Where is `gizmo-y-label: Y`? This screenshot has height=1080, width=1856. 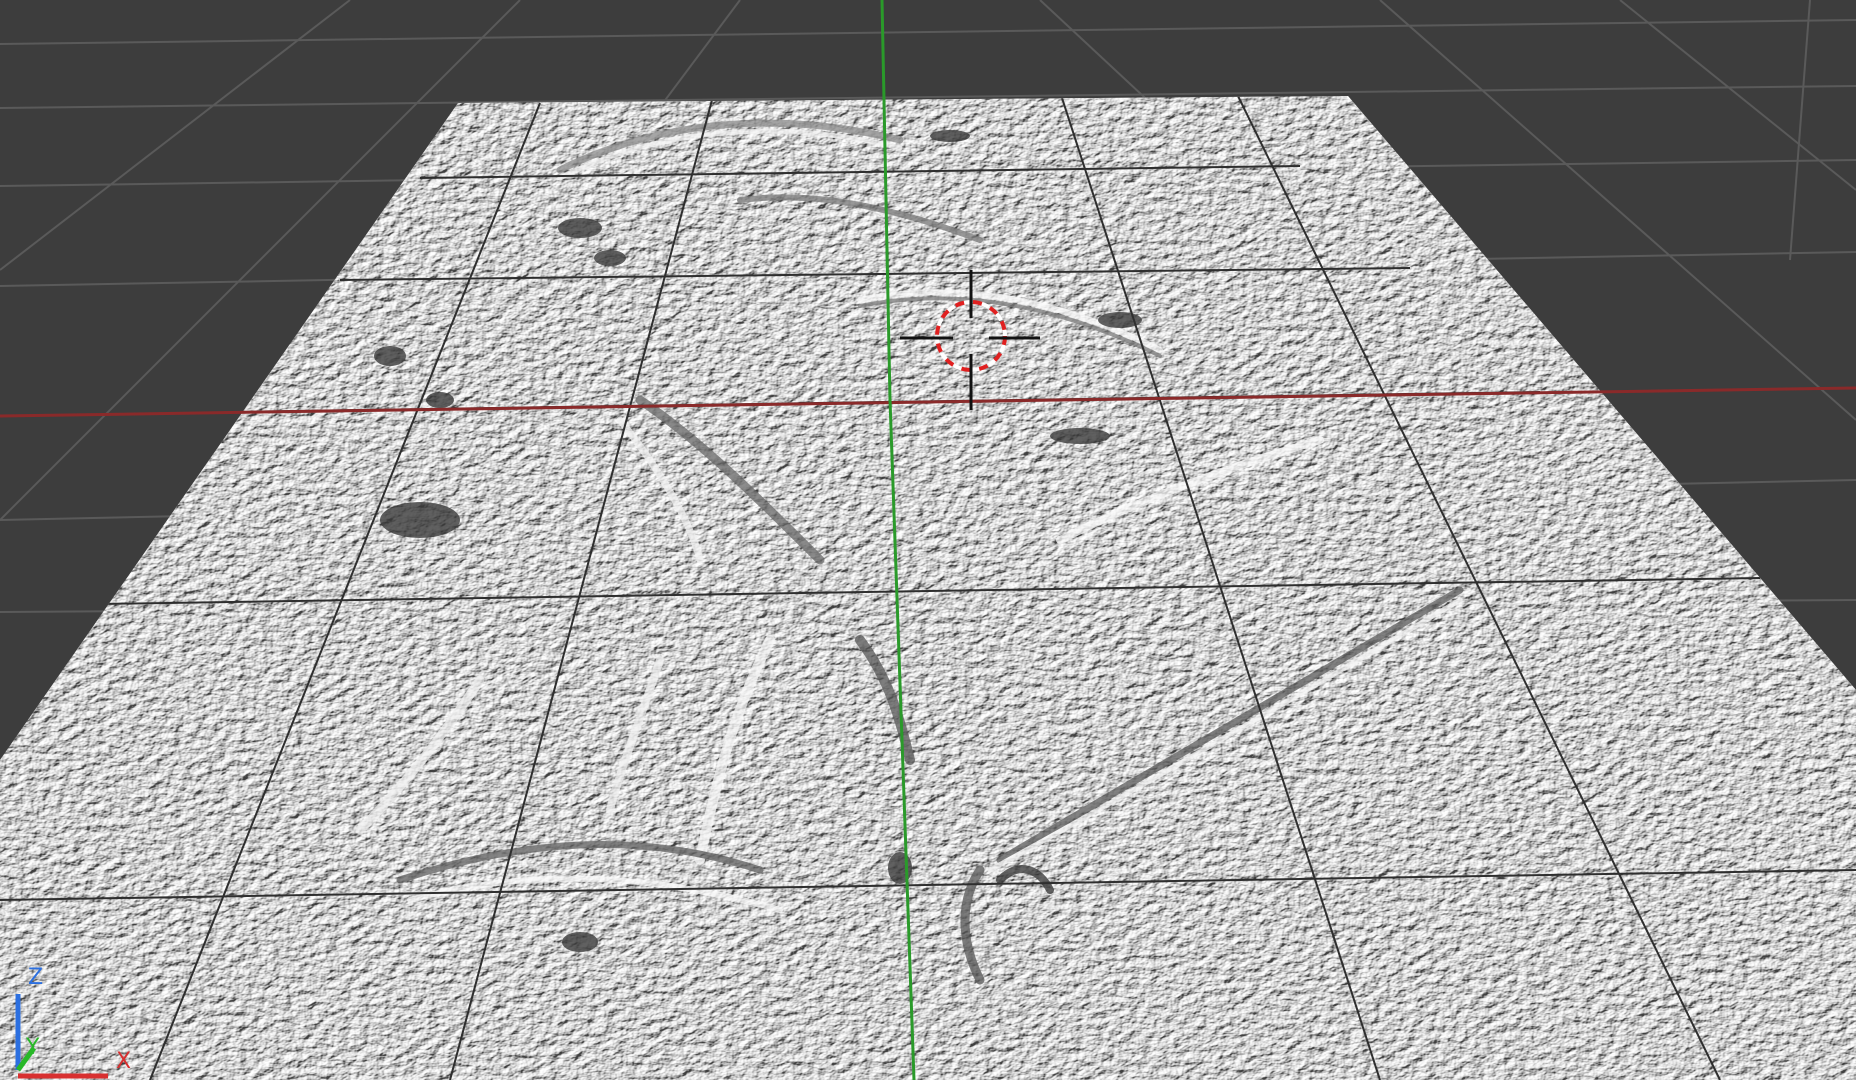 gizmo-y-label: Y is located at coordinates (32, 1047).